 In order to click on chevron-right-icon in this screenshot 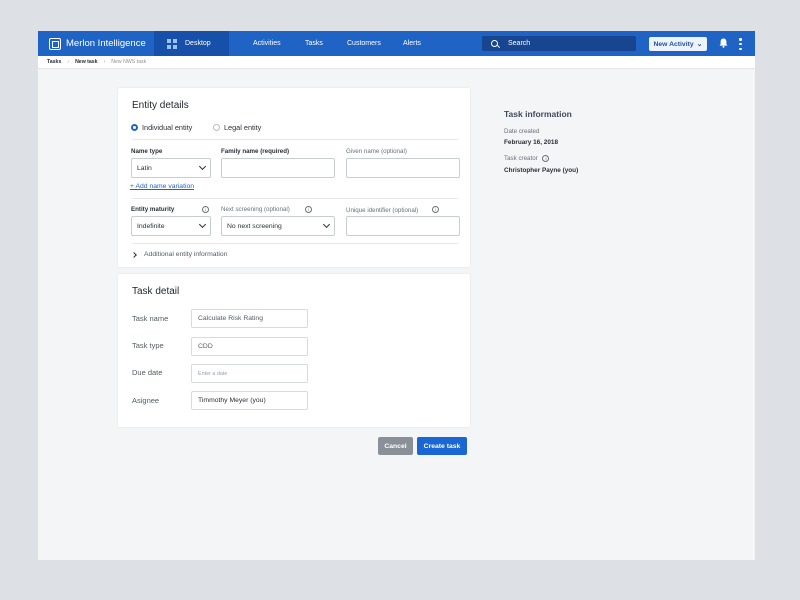, I will do `click(134, 254)`.